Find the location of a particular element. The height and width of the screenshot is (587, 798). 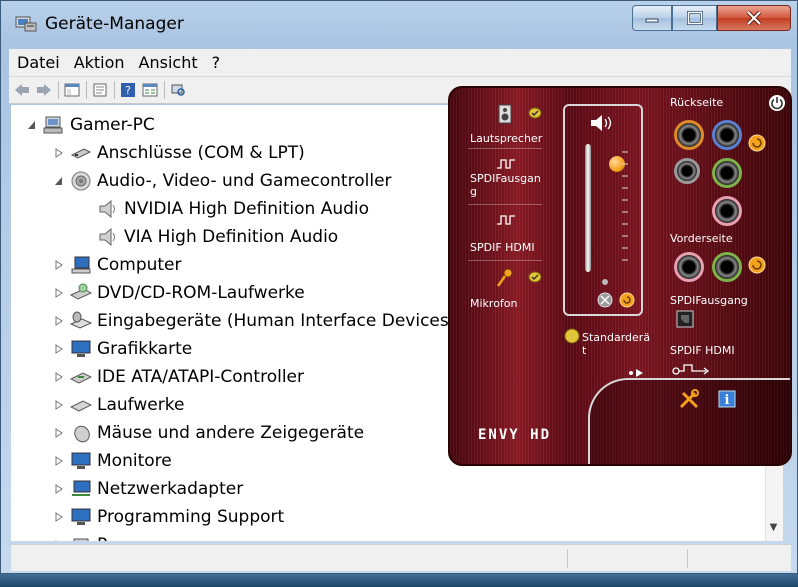

expand-panel-arrow-icon is located at coordinates (637, 373).